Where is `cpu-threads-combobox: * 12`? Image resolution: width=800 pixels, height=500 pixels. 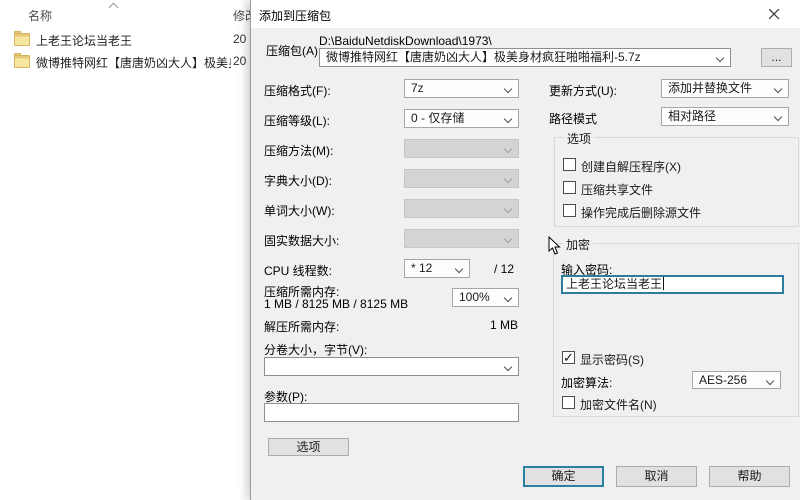 cpu-threads-combobox: * 12 is located at coordinates (437, 268).